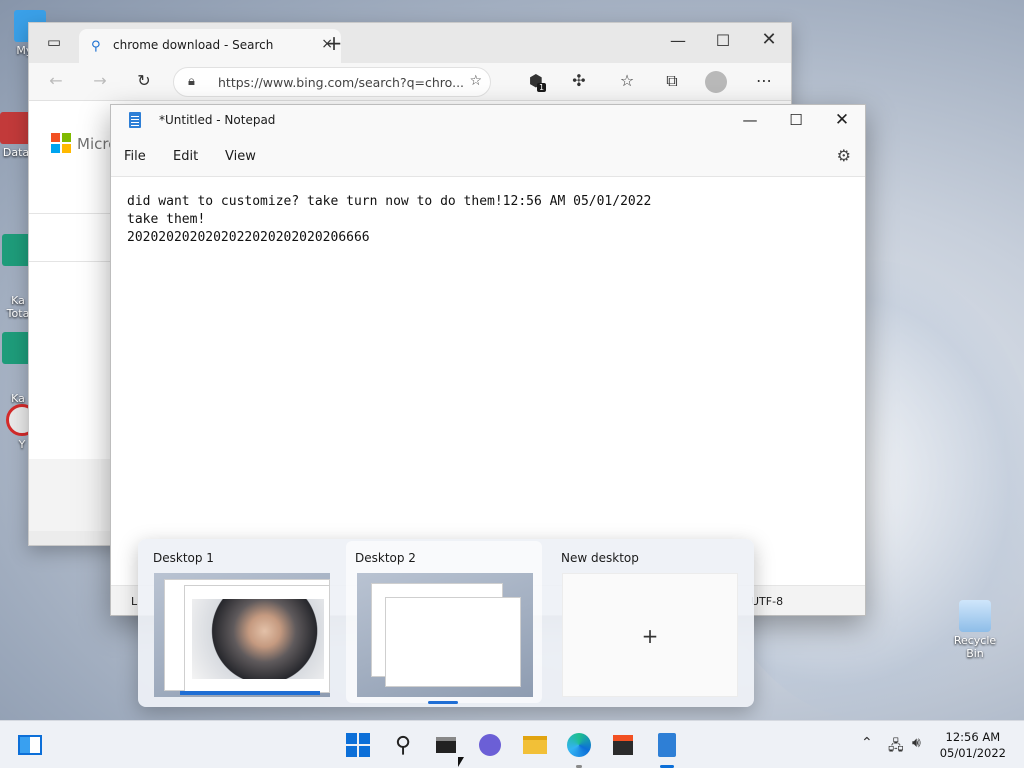 The height and width of the screenshot is (768, 1024). I want to click on taskbar: ⚲ ⌃ 🖧︎ 🔊︎ 12:56 AM 05/01/2022, so click(512, 744).